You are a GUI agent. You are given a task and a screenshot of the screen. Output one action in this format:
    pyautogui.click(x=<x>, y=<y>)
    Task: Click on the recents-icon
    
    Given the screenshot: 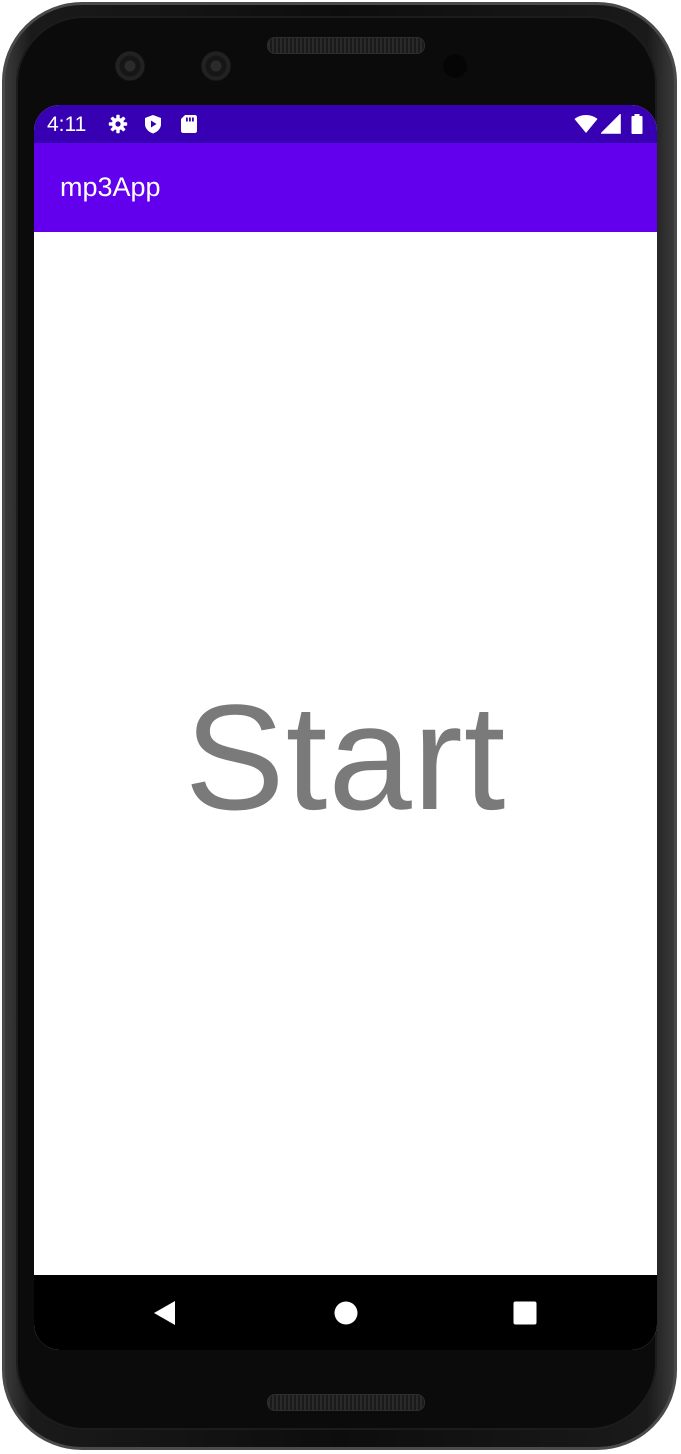 What is the action you would take?
    pyautogui.click(x=525, y=1313)
    